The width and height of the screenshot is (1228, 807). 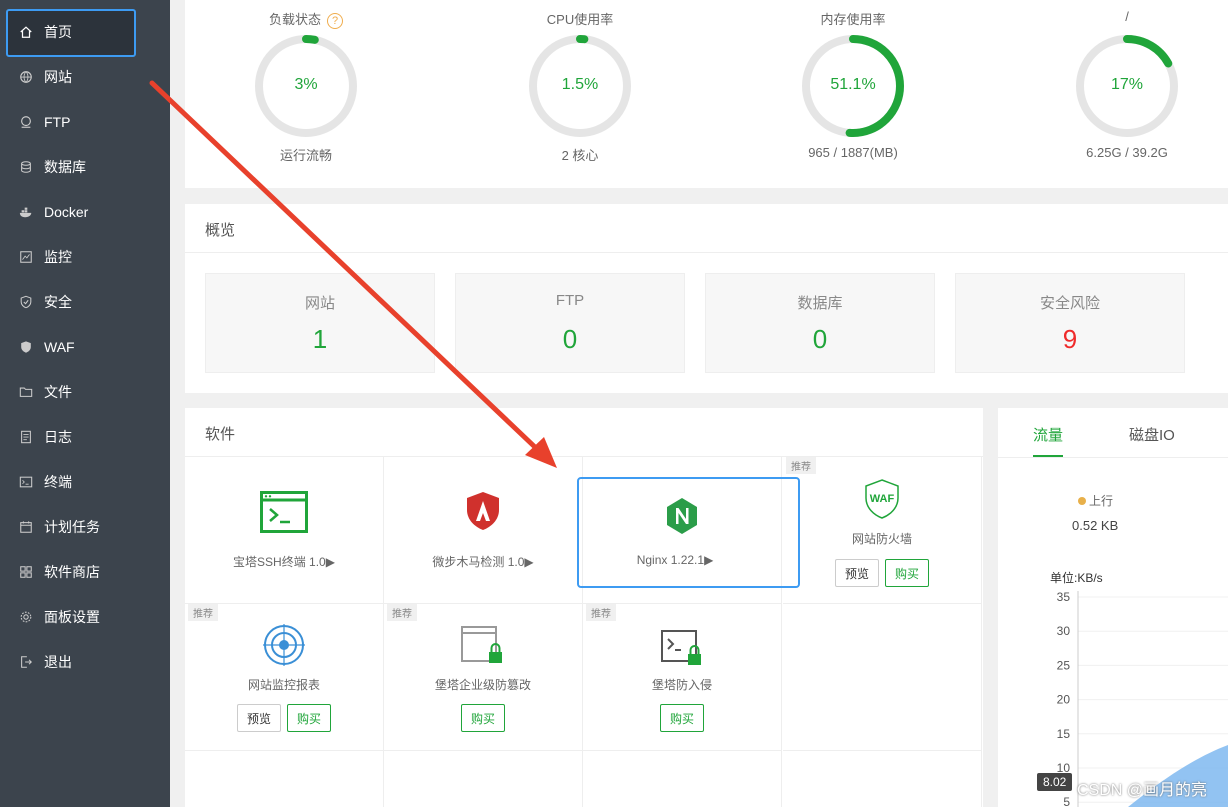 I want to click on sidebar-item-label: 退出, so click(x=58, y=661).